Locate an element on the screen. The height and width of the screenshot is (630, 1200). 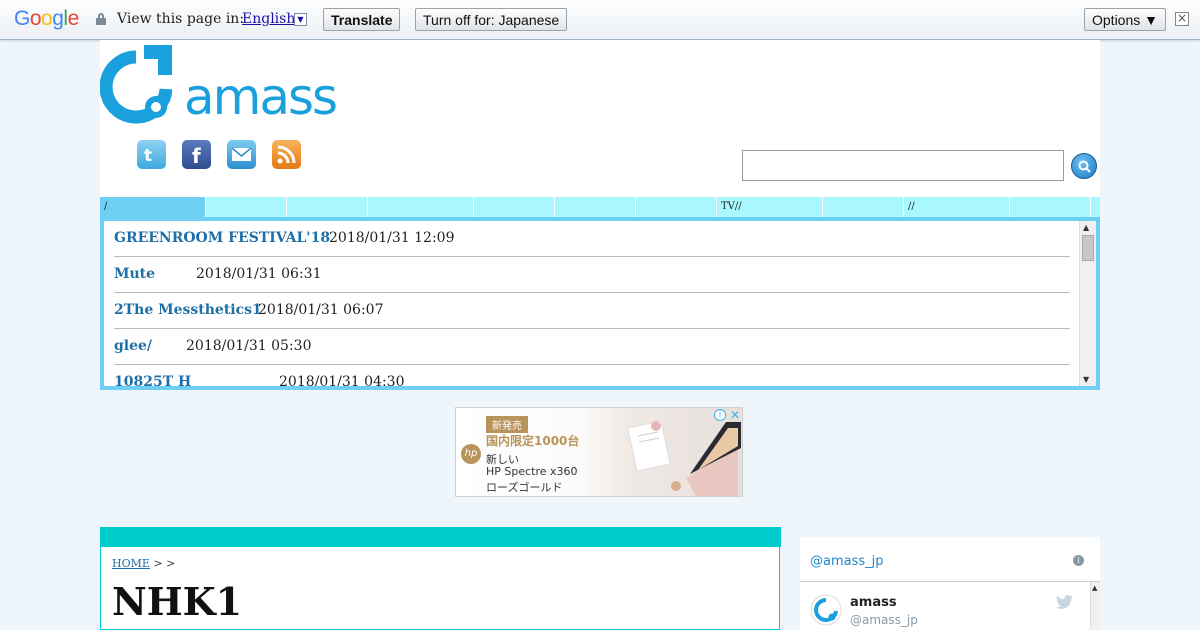
news-date: 2018/01/31 12:09 is located at coordinates (392, 238).